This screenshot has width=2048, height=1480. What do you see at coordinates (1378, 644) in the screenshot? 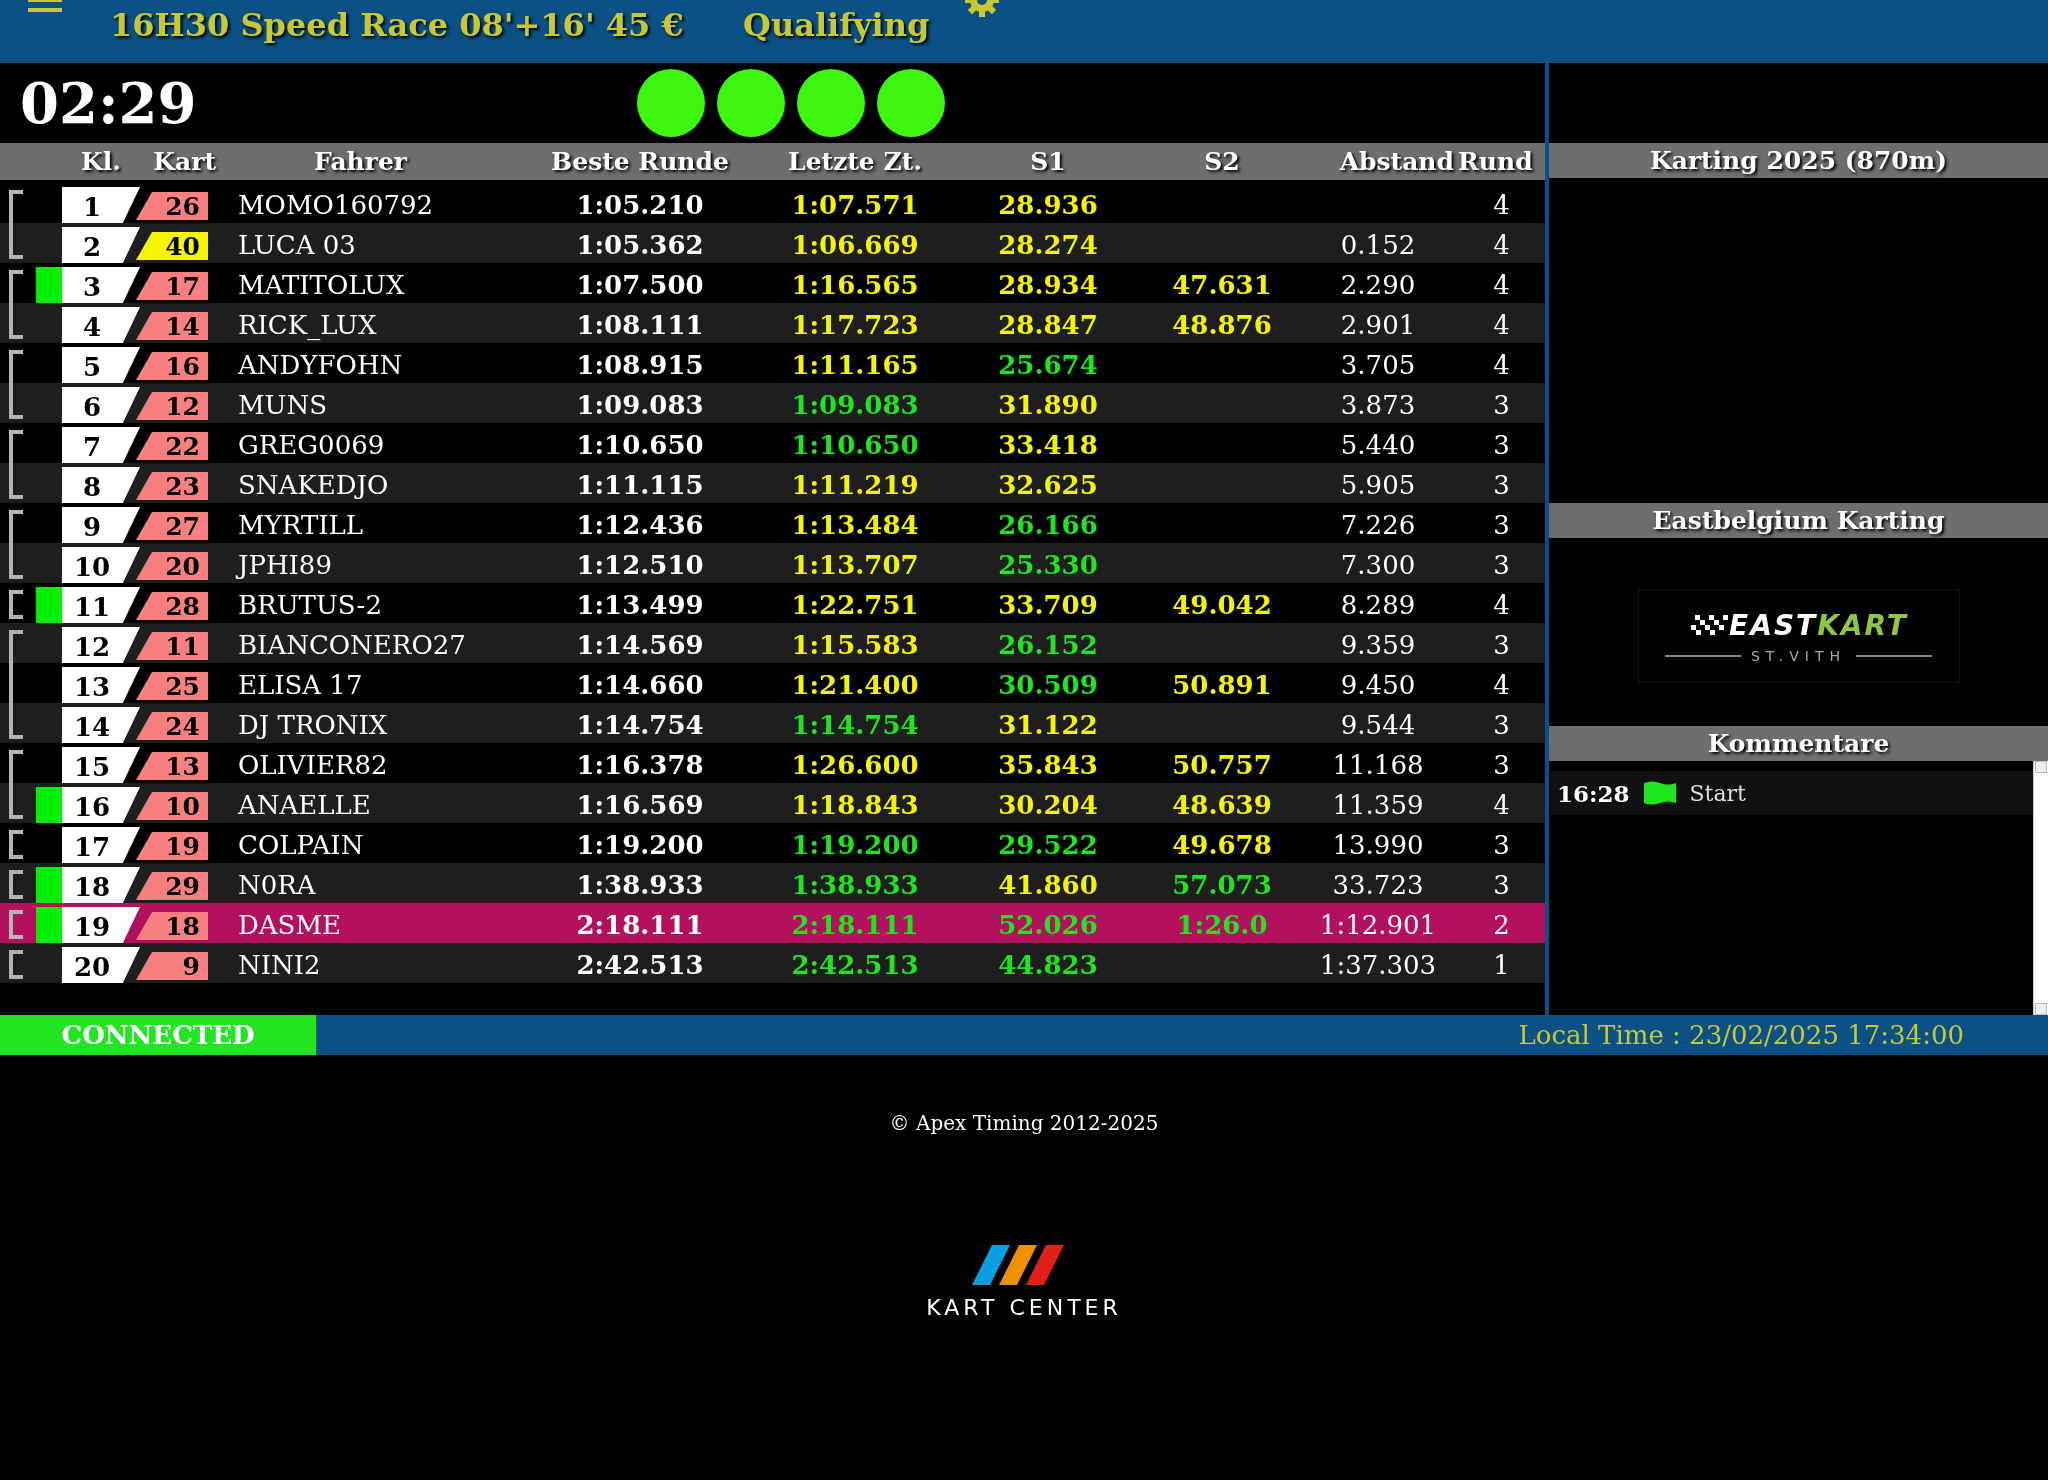
I see `gap-time: 9.359` at bounding box center [1378, 644].